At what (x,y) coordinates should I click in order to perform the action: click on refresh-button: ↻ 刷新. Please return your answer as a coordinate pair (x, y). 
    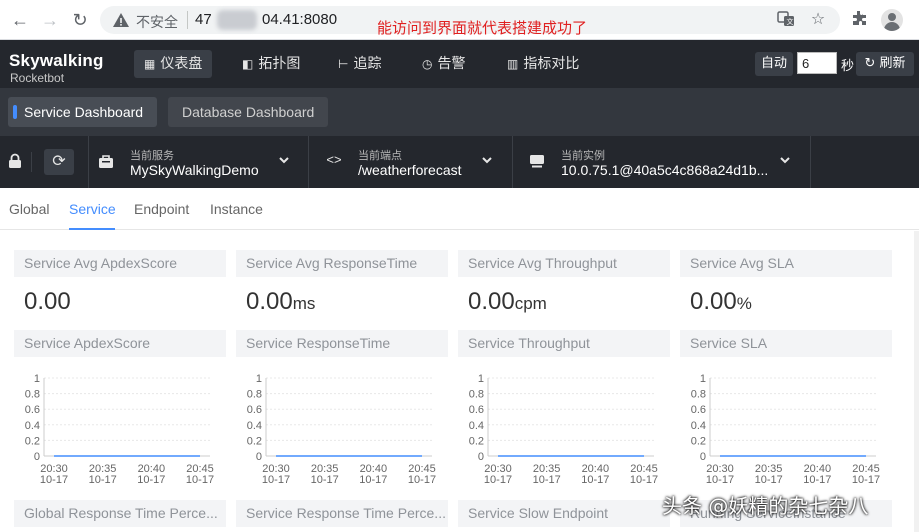
    Looking at the image, I should click on (885, 64).